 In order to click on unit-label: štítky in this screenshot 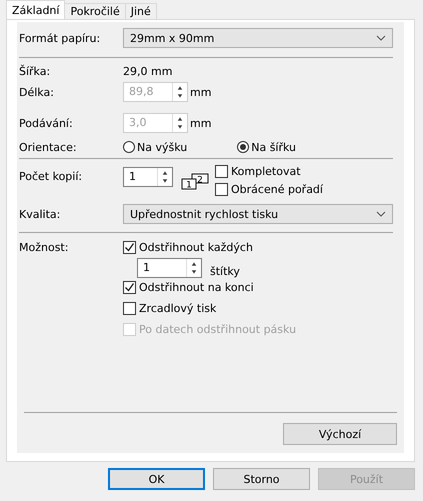, I will do `click(225, 271)`.